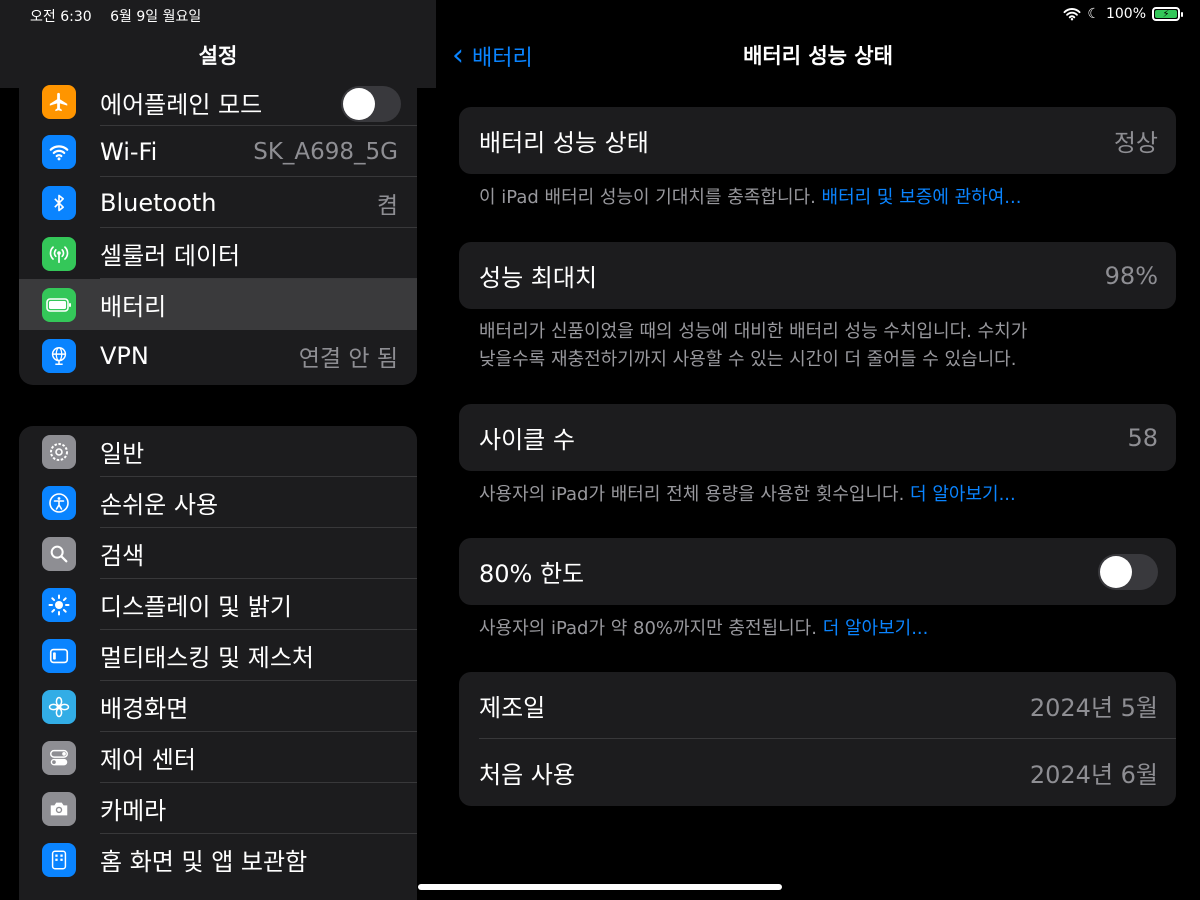 Image resolution: width=1200 pixels, height=900 pixels. Describe the element at coordinates (159, 505) in the screenshot. I see `sidebar-item-label: 손쉬운 사용` at that location.